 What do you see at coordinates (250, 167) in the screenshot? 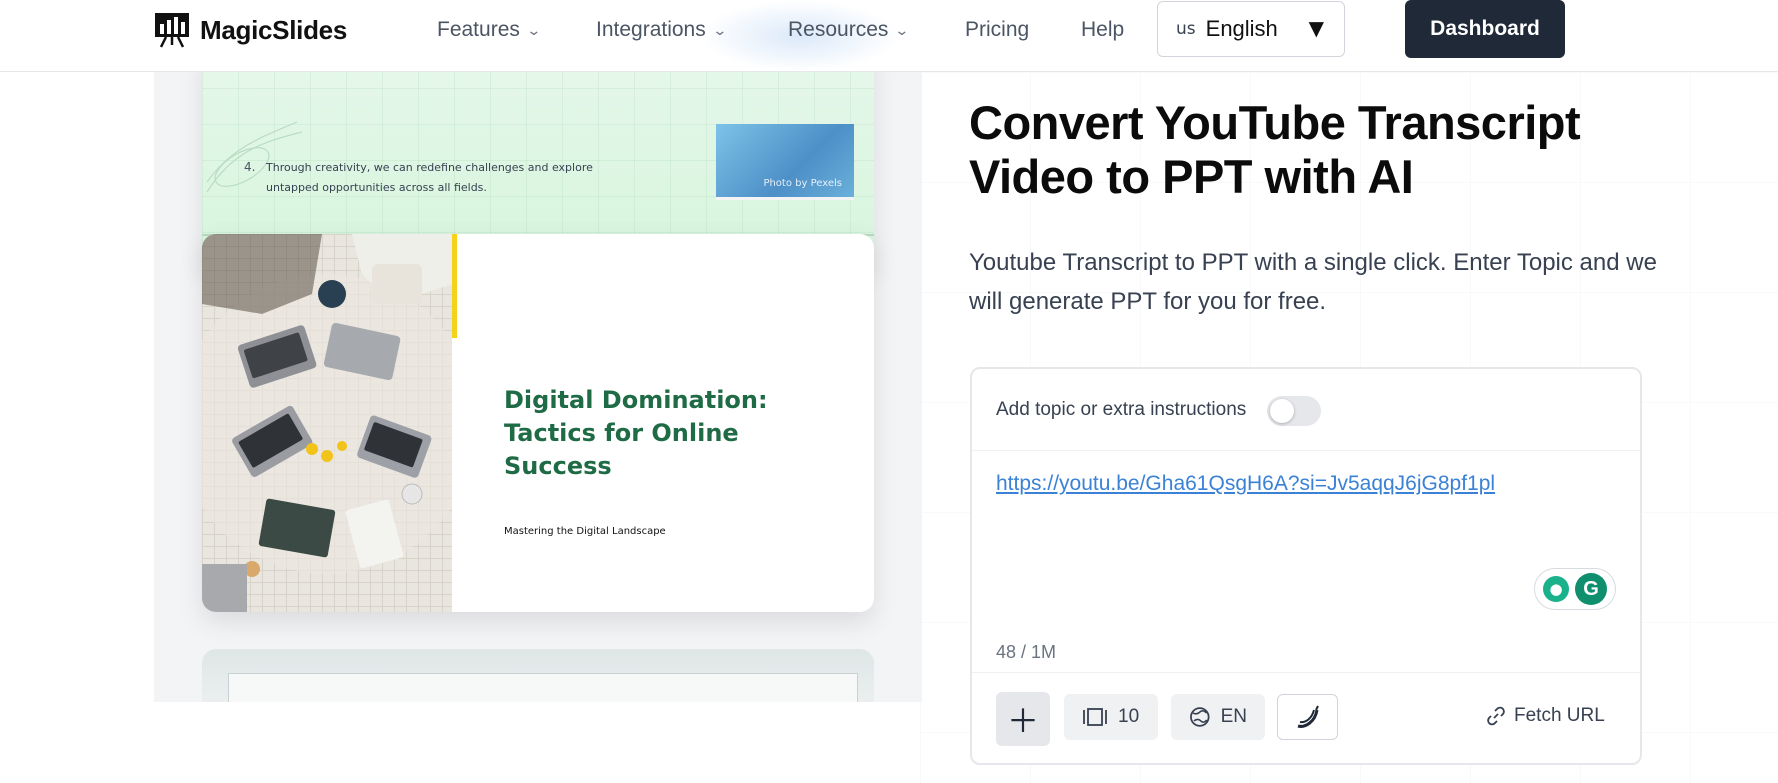
I see `list-number: 4.` at bounding box center [250, 167].